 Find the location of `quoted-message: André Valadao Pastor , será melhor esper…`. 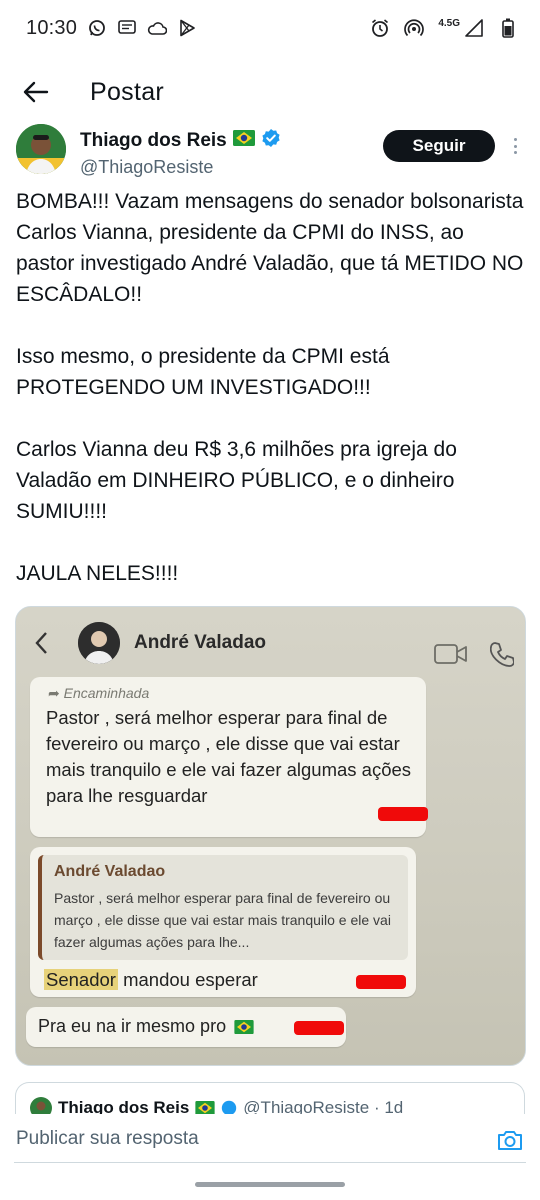

quoted-message: André Valadao Pastor , será melhor esper… is located at coordinates (223, 907).